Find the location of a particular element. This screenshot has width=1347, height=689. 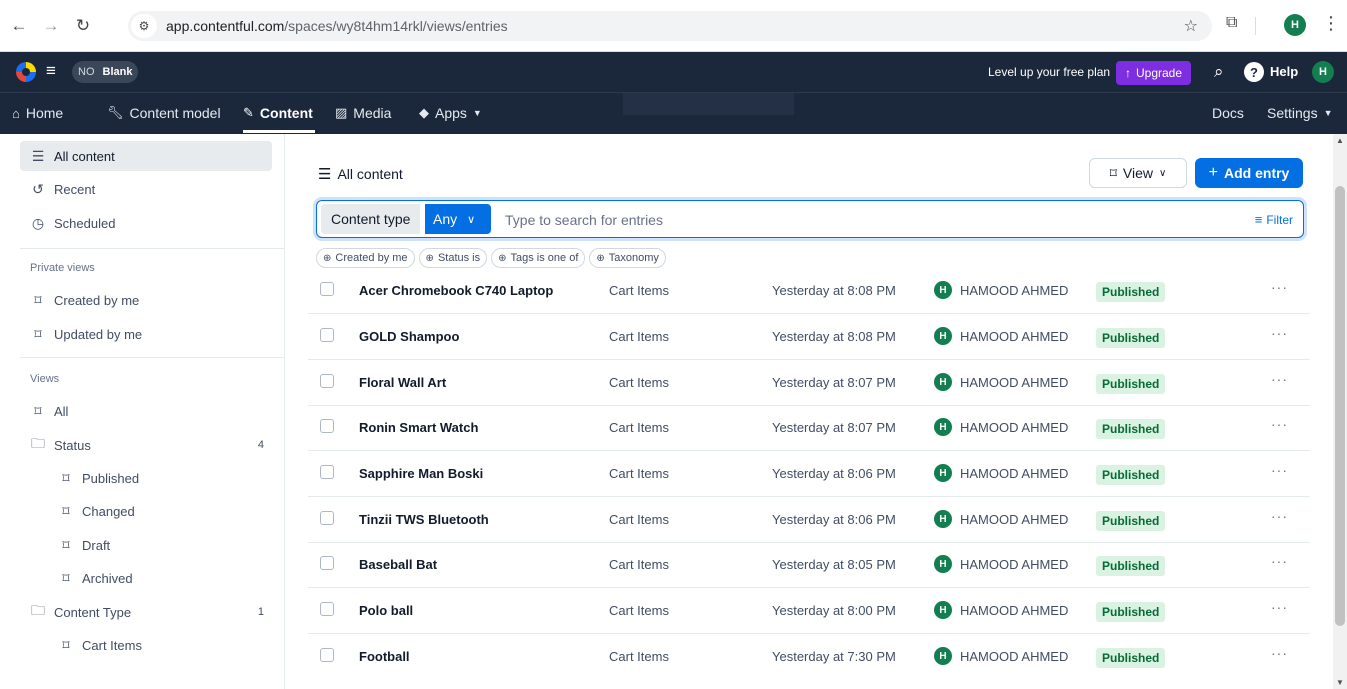

nav-media: ▨ Media is located at coordinates (363, 113).